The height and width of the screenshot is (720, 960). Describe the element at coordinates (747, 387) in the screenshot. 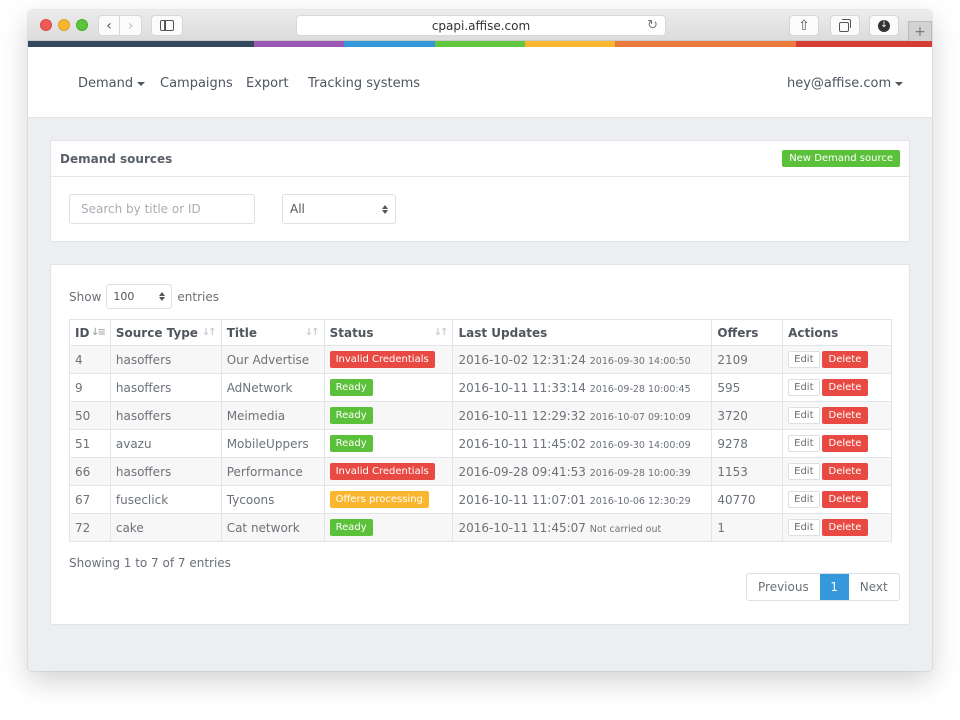

I see `cell-offers: 595` at that location.